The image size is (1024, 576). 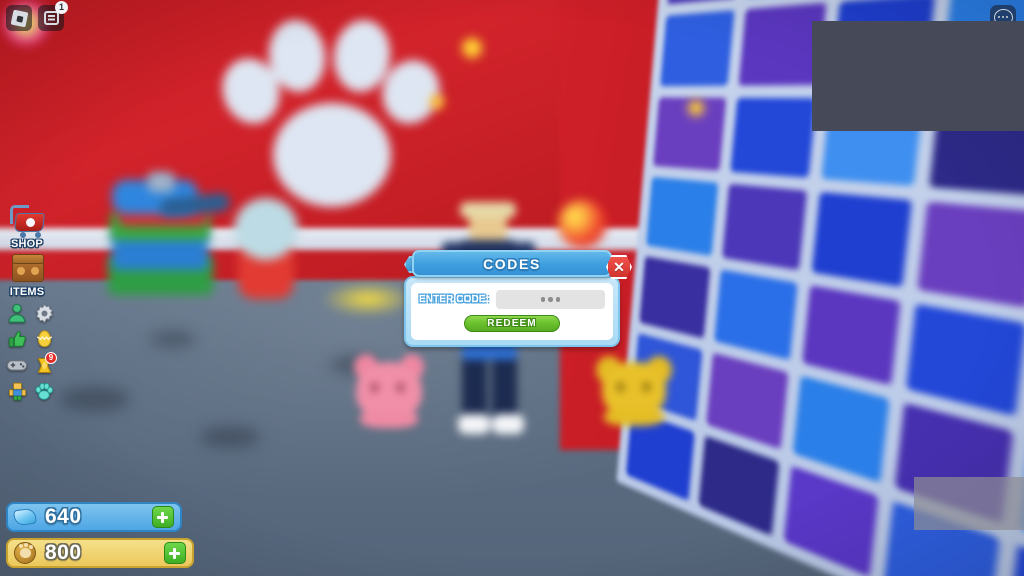 What do you see at coordinates (25, 517) in the screenshot?
I see `gem-icon` at bounding box center [25, 517].